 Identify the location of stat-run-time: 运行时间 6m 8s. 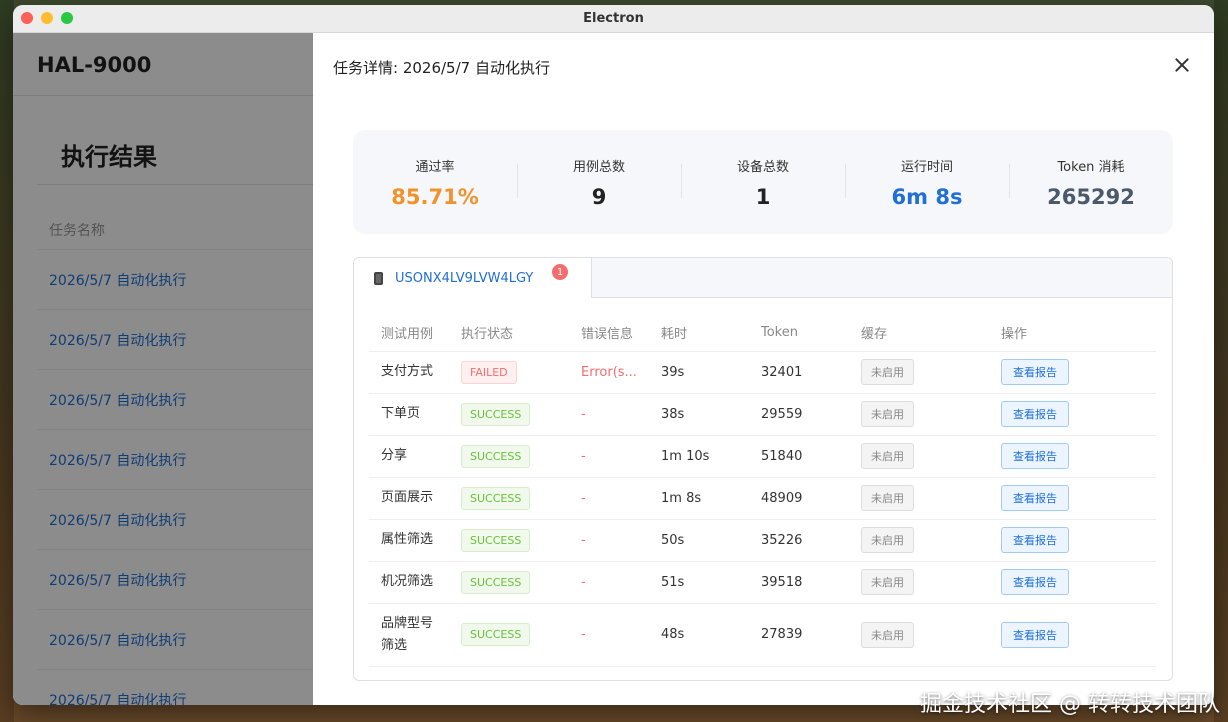
(927, 182).